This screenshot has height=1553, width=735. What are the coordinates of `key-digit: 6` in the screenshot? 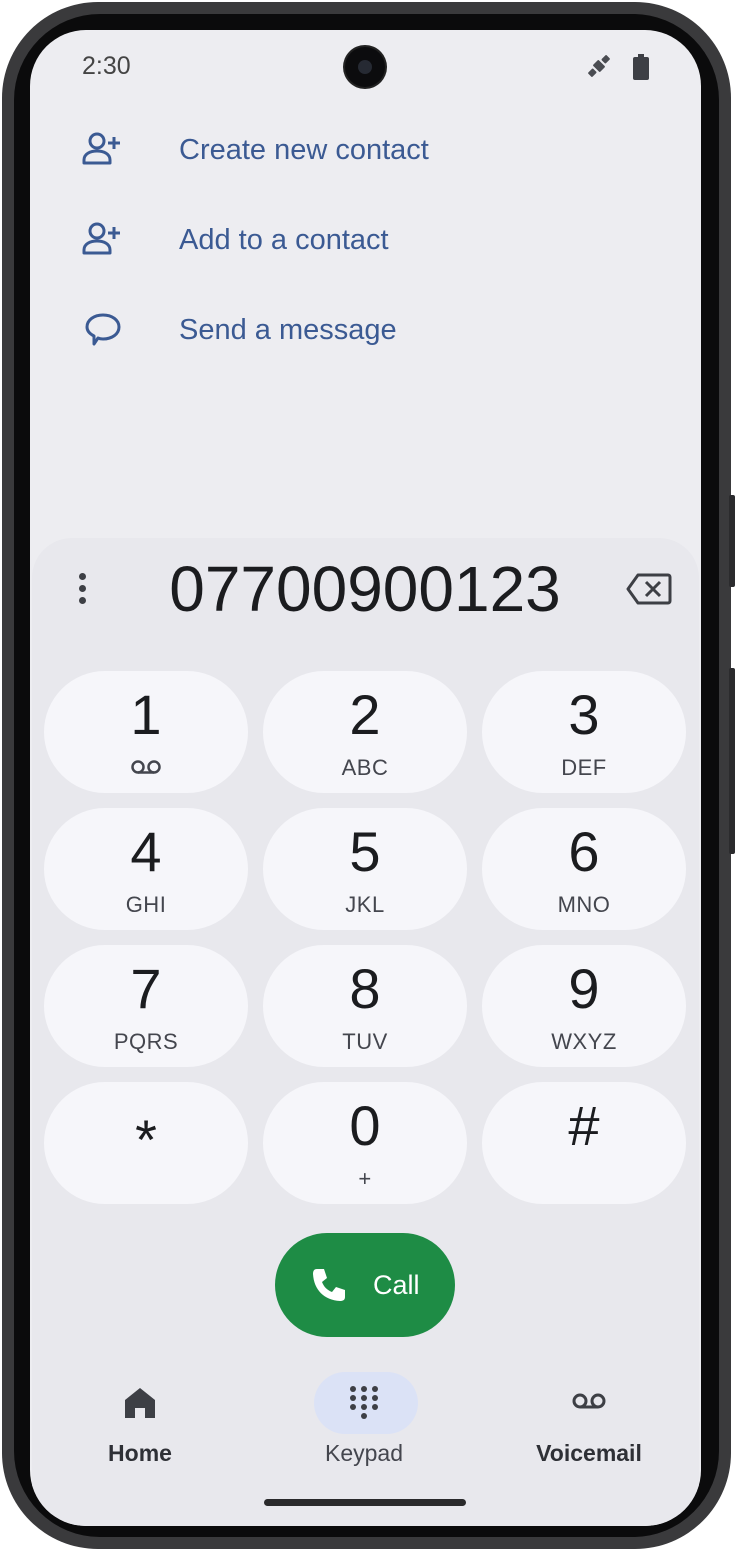 It's located at (584, 851).